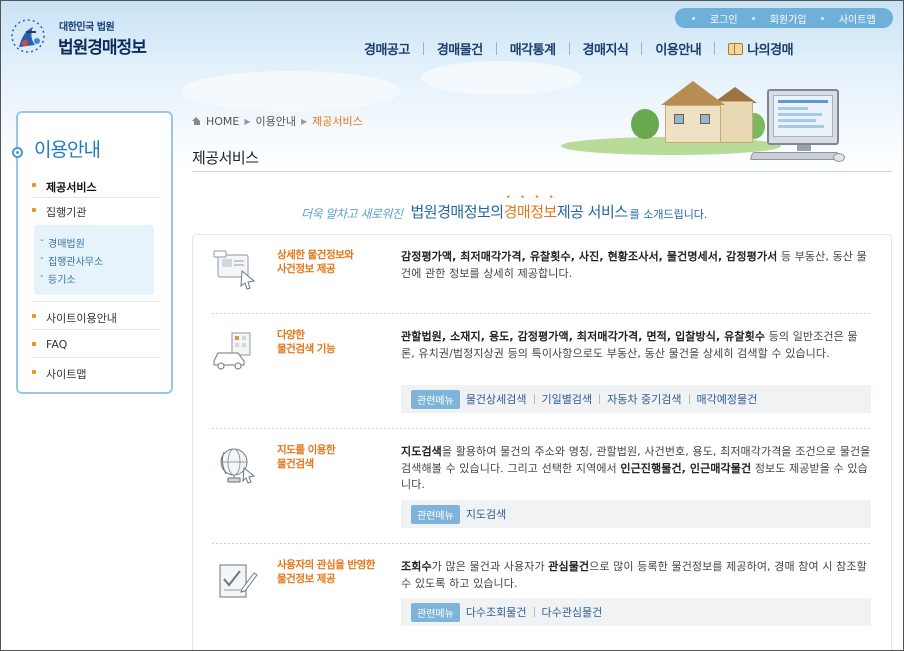 The height and width of the screenshot is (651, 904). I want to click on gnb-item-my-auction-label: 나의경매, so click(770, 50).